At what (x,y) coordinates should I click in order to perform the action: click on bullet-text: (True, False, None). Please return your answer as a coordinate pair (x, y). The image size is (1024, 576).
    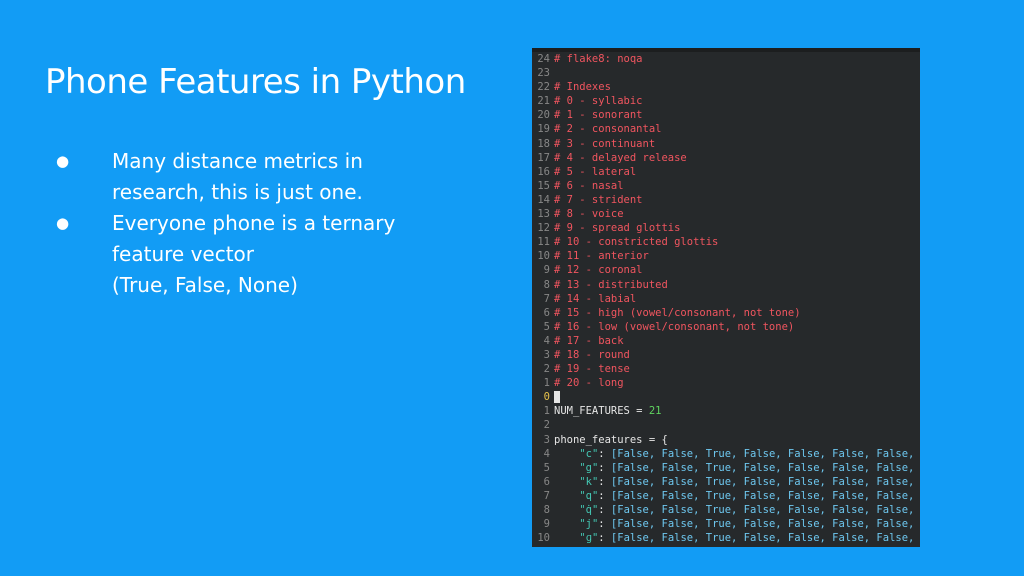
    Looking at the image, I should click on (205, 285).